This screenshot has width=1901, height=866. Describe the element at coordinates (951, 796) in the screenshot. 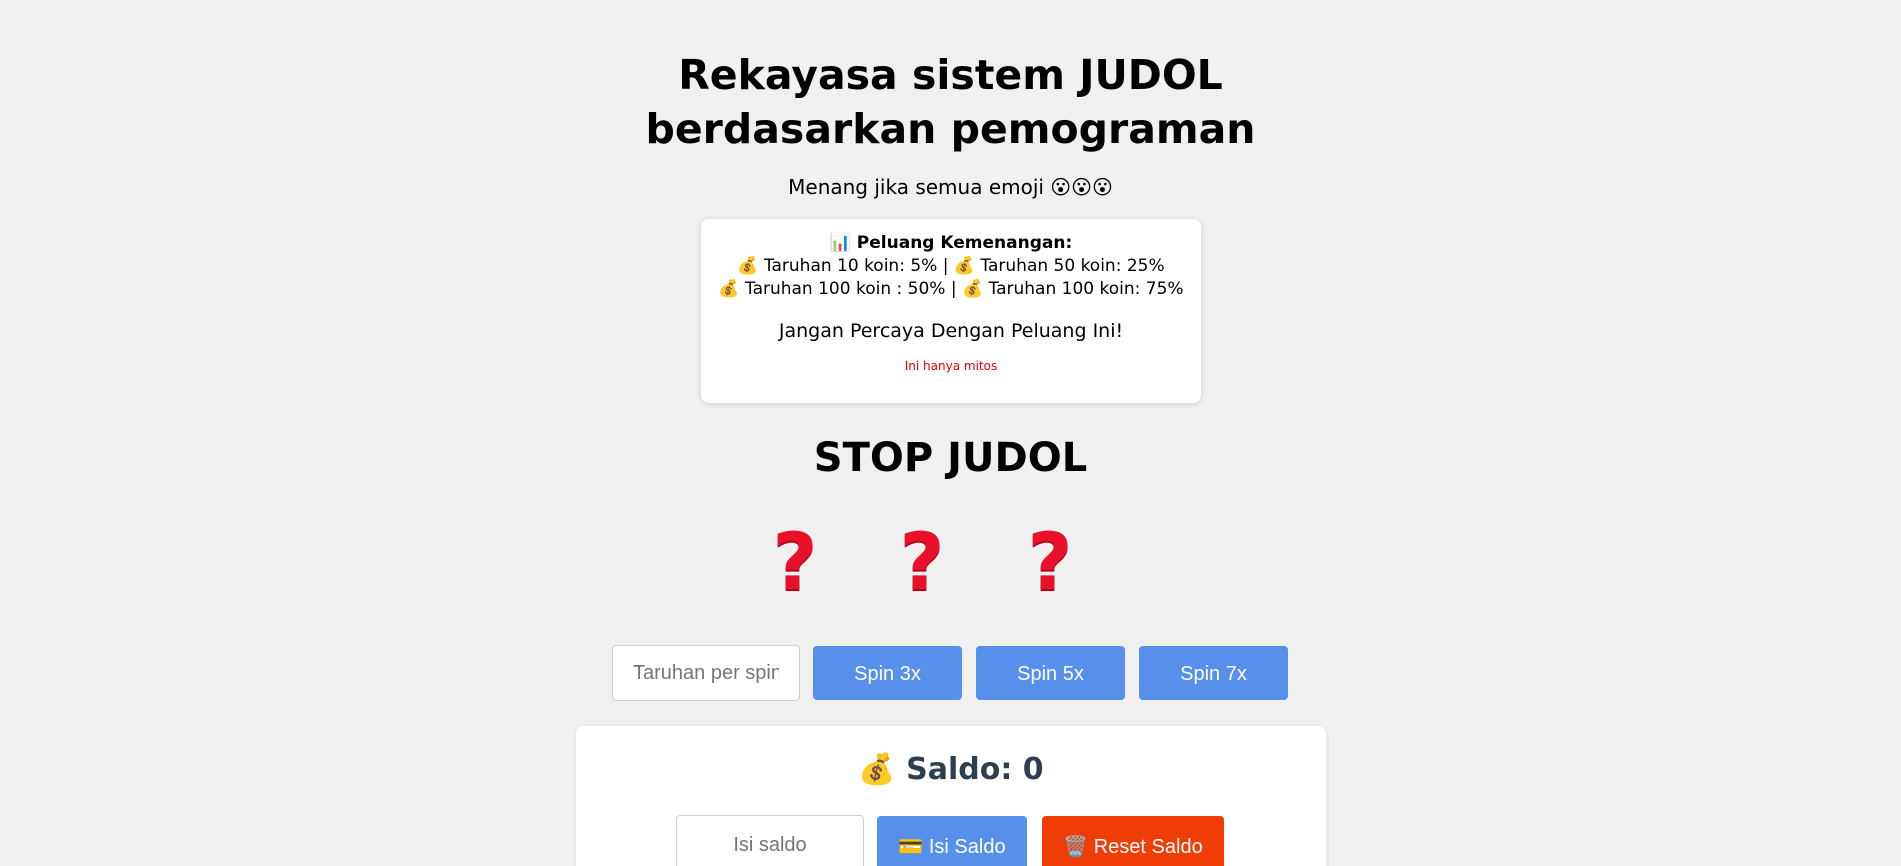

I see `saldo-card: 💰 Saldo: 0 💳 Isi Saldo 🗑️ Reset Saldo` at that location.